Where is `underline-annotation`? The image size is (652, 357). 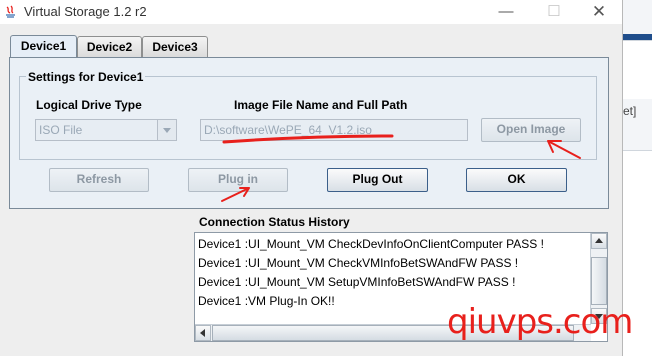 underline-annotation is located at coordinates (308, 139).